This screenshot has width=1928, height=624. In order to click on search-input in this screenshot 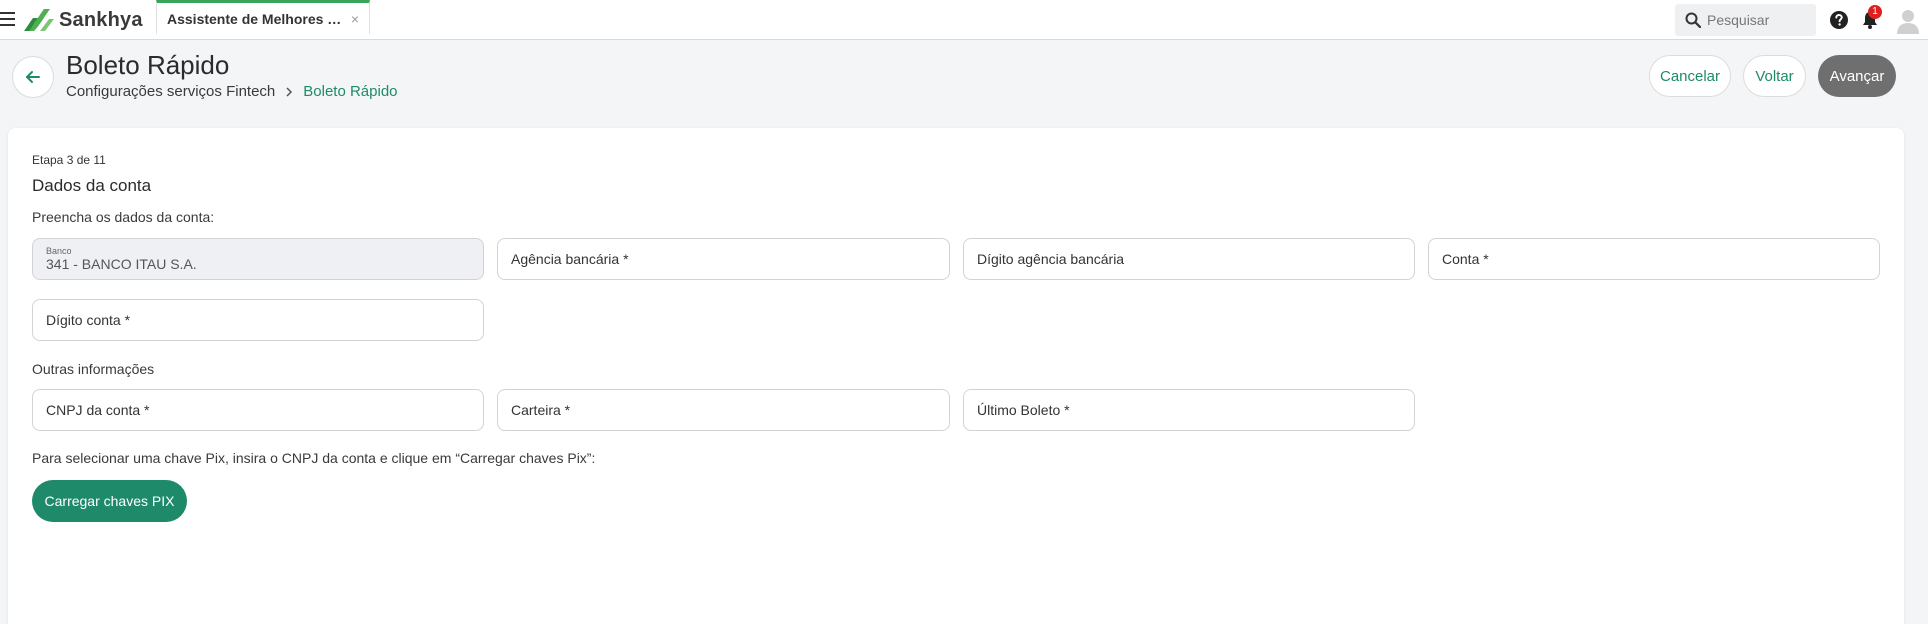, I will do `click(1757, 20)`.